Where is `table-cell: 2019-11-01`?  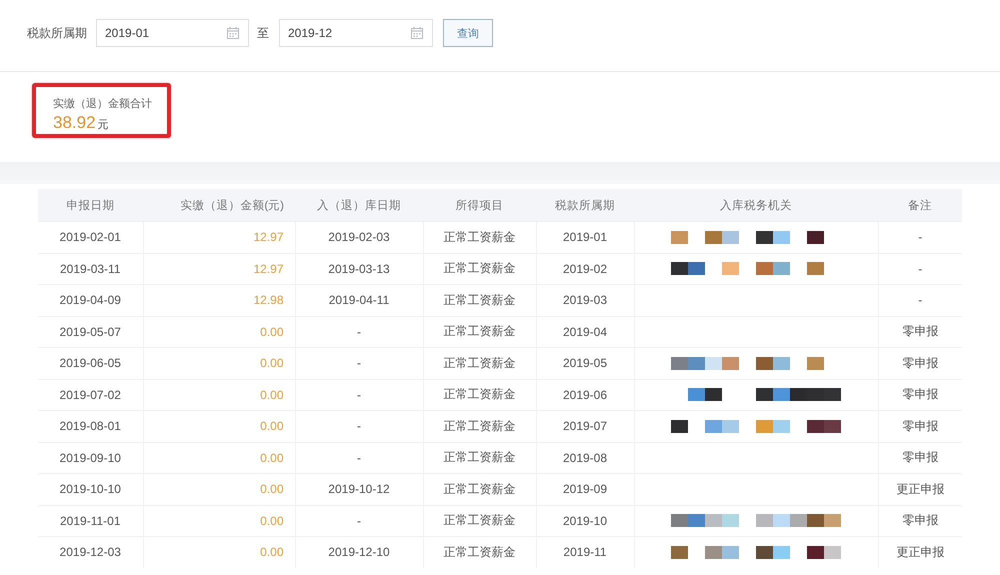 table-cell: 2019-11-01 is located at coordinates (90, 520).